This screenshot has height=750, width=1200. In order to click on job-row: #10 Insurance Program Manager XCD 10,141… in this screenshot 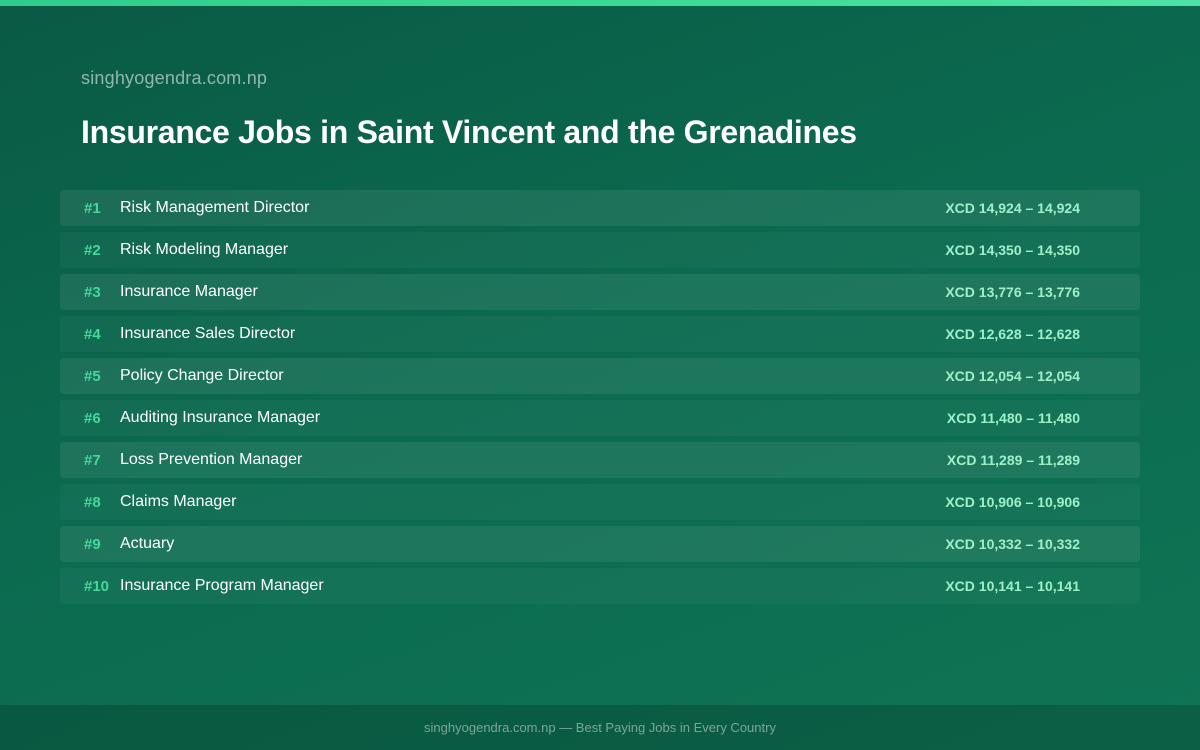, I will do `click(600, 586)`.